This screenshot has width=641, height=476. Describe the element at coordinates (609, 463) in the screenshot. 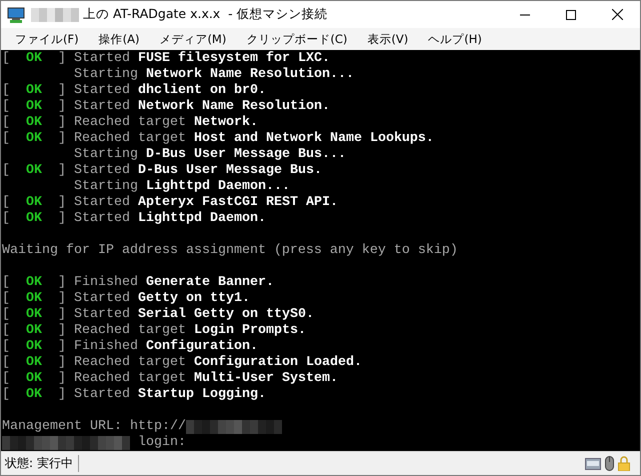

I see `mouse-icon` at that location.